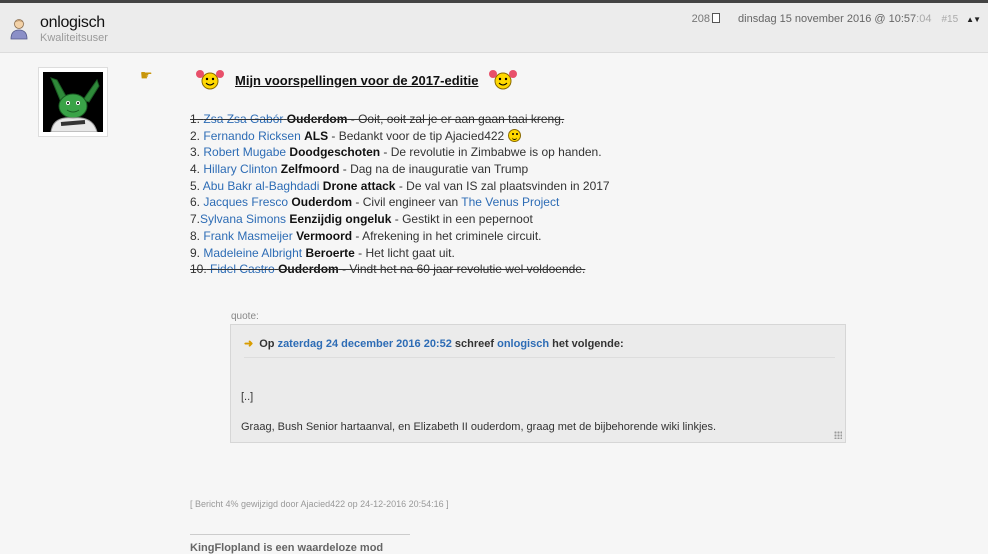  What do you see at coordinates (245, 316) in the screenshot?
I see `quote-label: quote:` at bounding box center [245, 316].